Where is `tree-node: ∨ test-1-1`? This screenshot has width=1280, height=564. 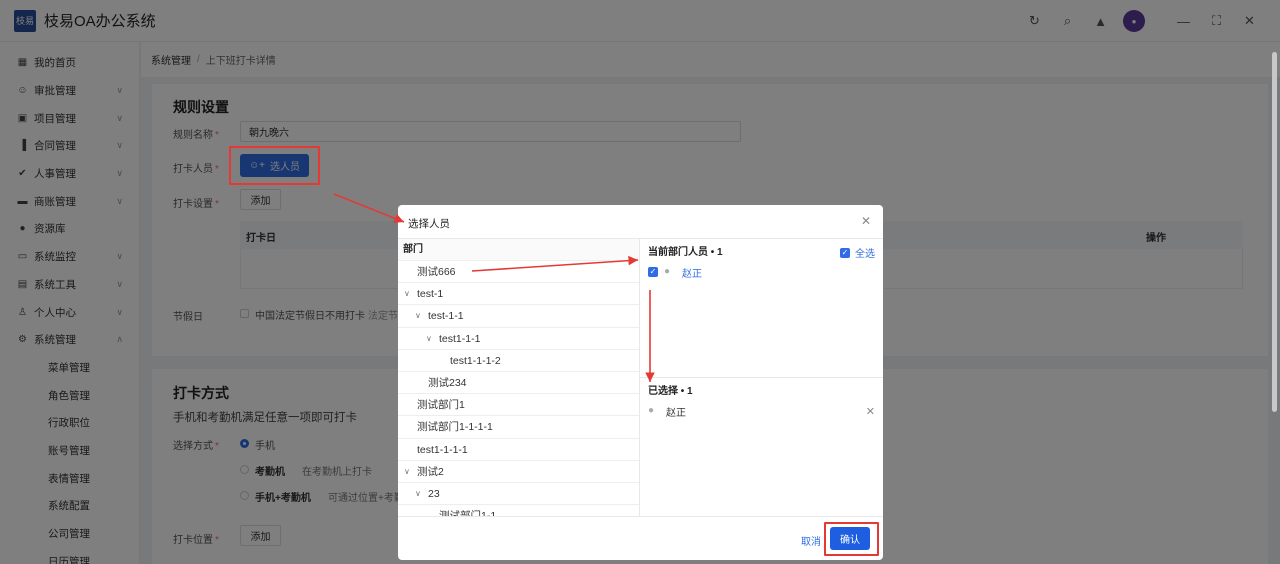
tree-node: ∨ test-1-1 is located at coordinates (518, 316).